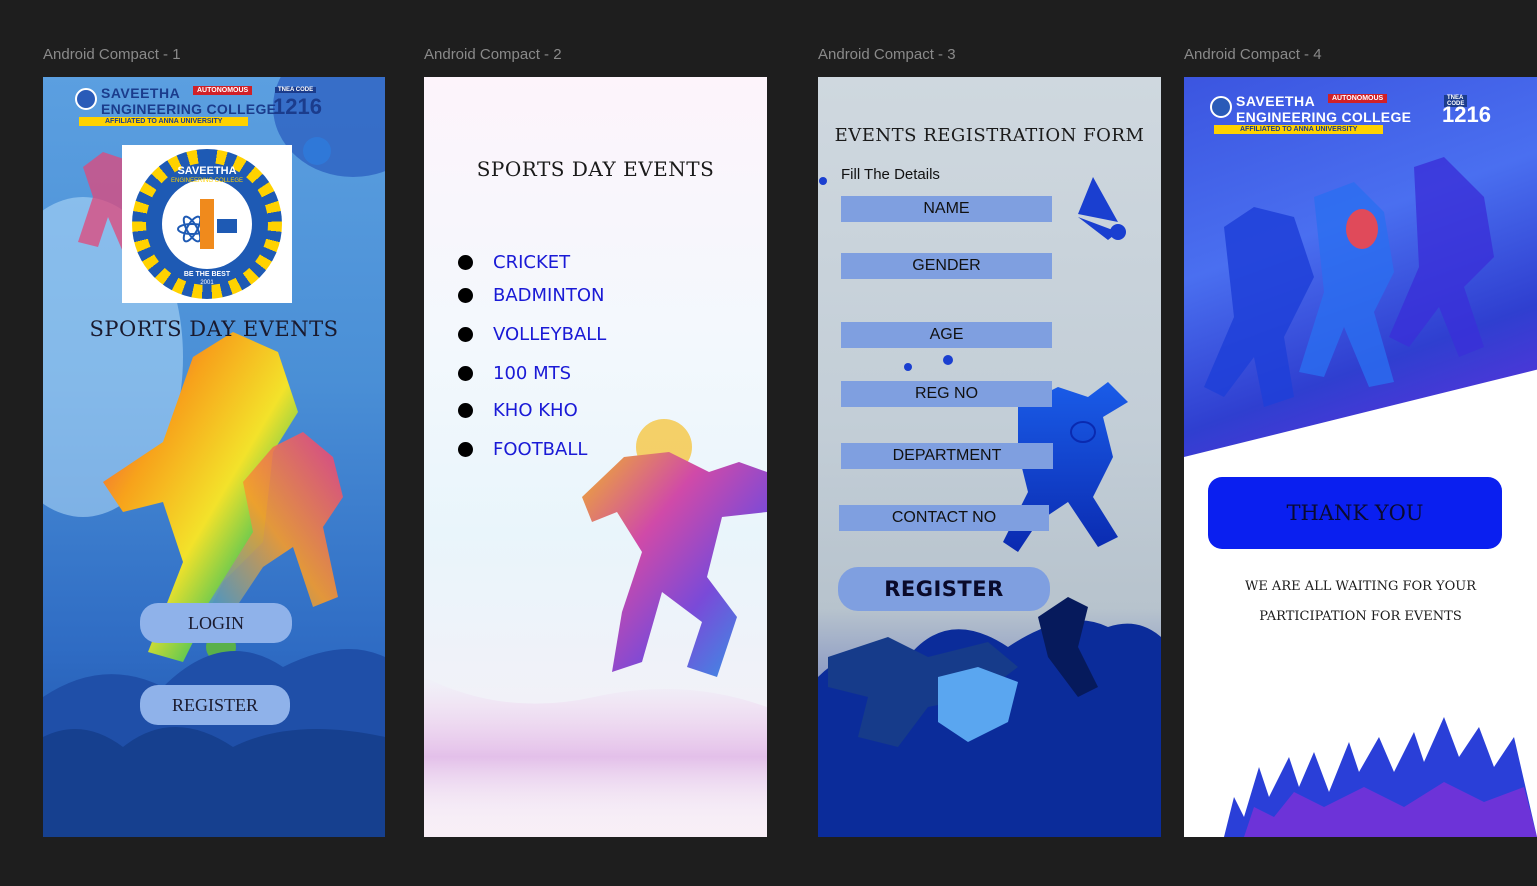 The width and height of the screenshot is (1537, 886). I want to click on list-item: BADMINTON, so click(531, 295).